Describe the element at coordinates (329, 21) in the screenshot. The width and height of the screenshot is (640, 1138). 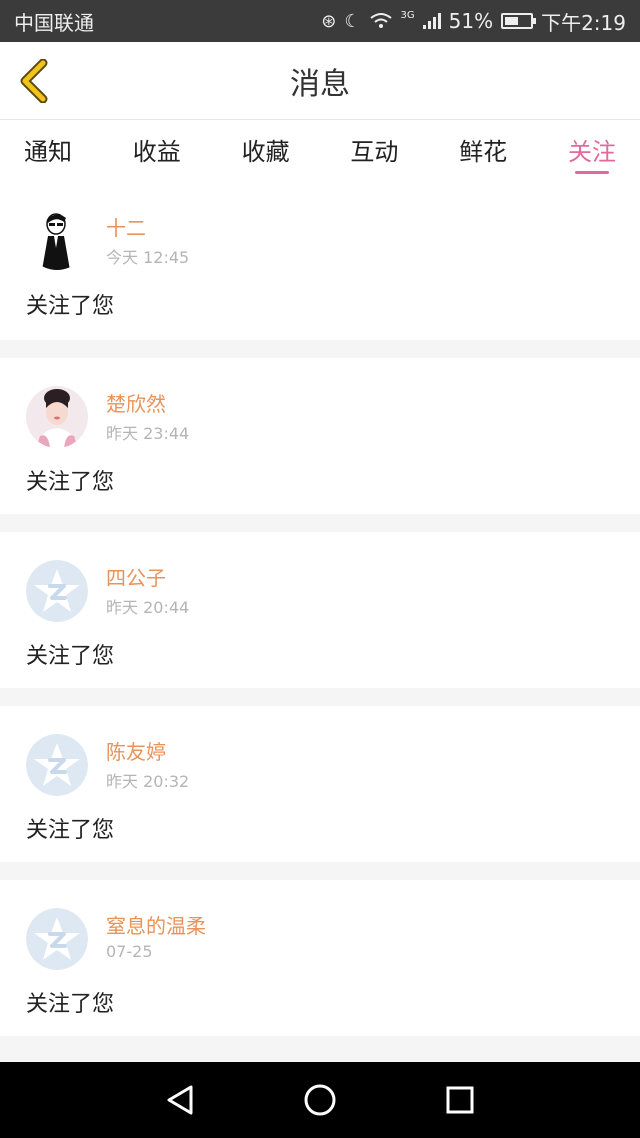
I see `data-saver-icon: ⊛` at that location.